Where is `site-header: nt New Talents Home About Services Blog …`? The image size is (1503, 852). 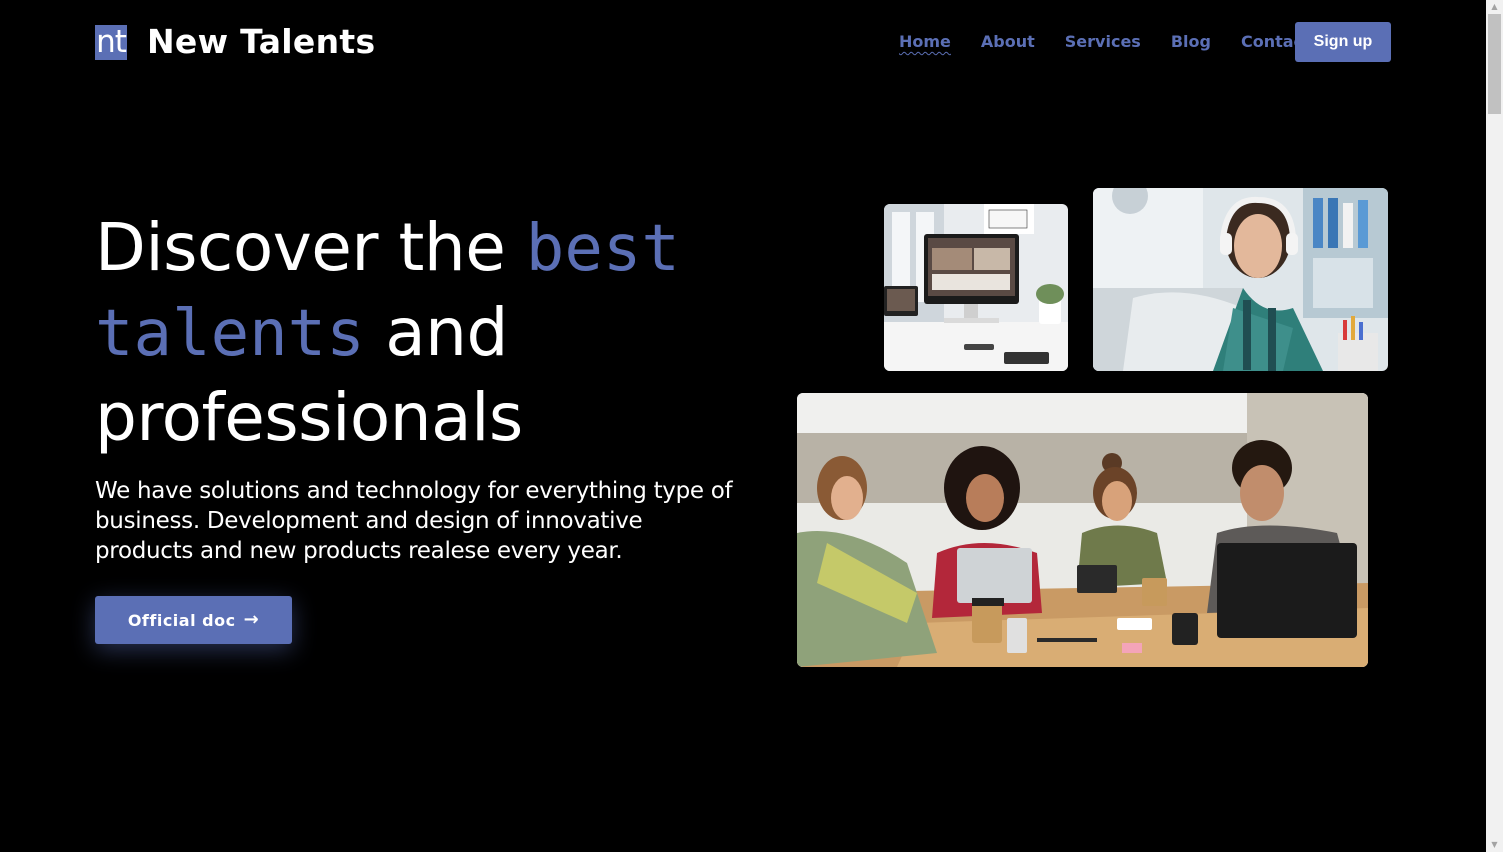
site-header: nt New Talents Home About Services Blog … is located at coordinates (743, 42).